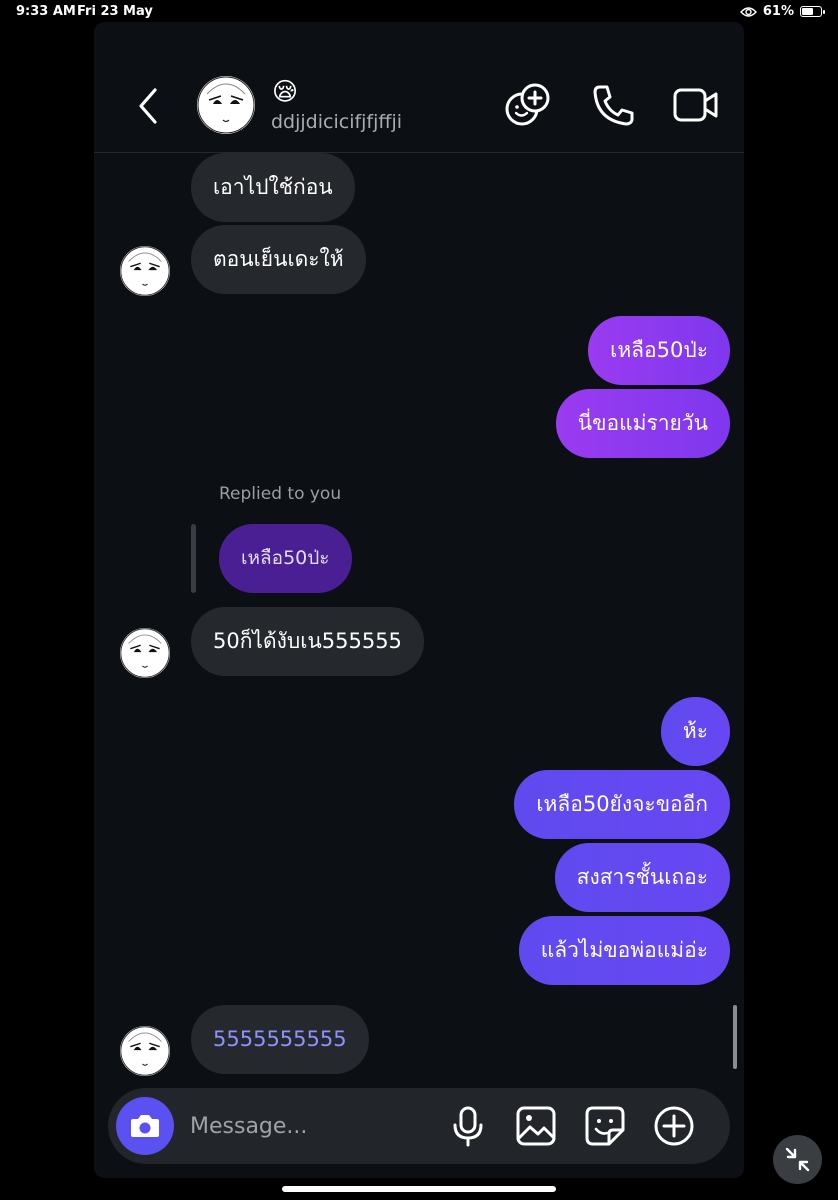 The width and height of the screenshot is (838, 1200). I want to click on message-link-text: 5555555555, so click(280, 1039).